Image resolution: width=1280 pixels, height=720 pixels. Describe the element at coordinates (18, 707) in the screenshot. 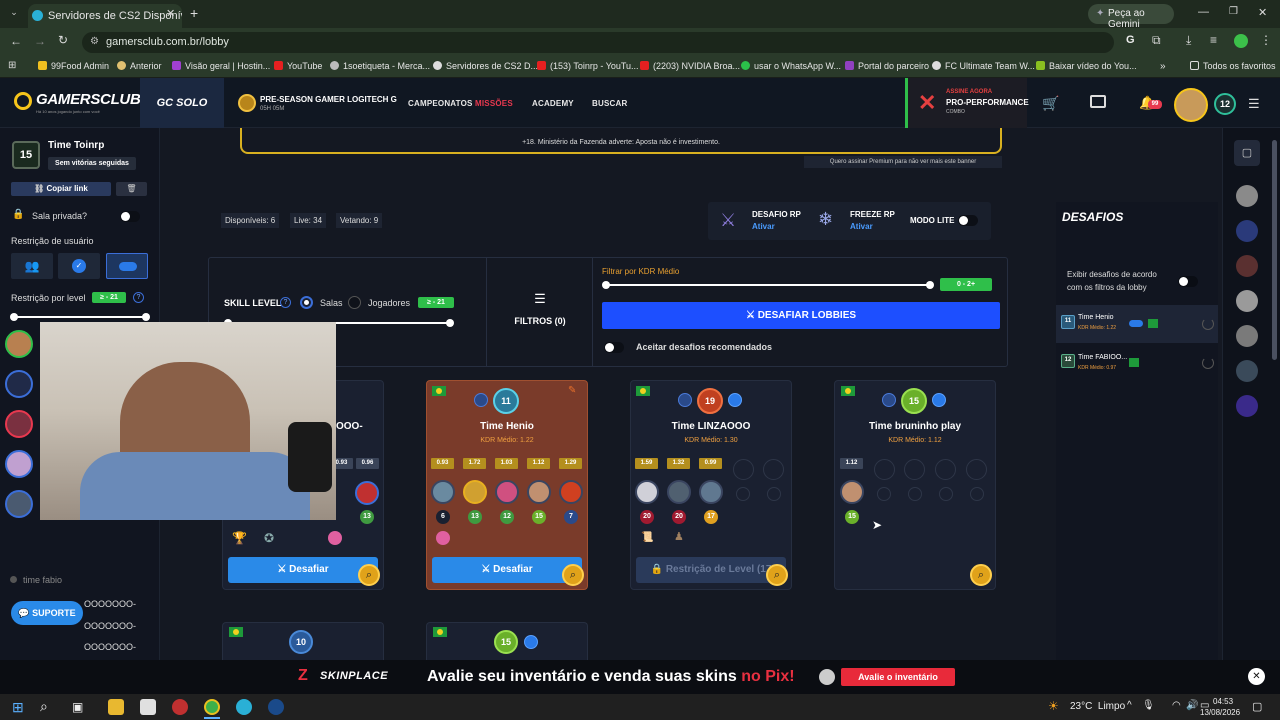

I see `windows-start-icon: ⊞` at that location.